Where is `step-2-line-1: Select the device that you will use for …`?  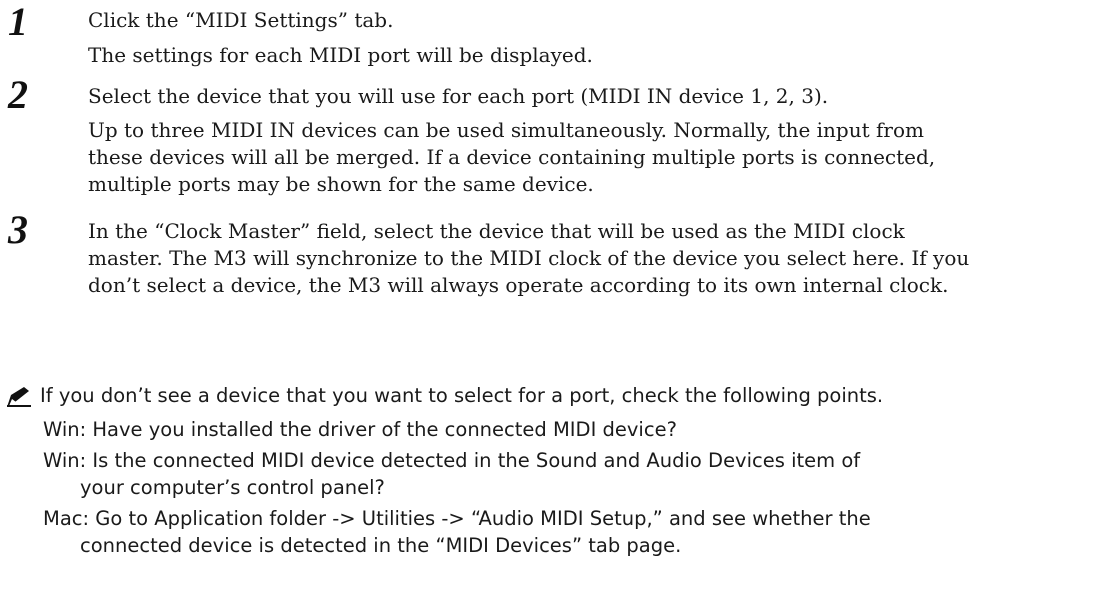 step-2-line-1: Select the device that you will use for … is located at coordinates (458, 96).